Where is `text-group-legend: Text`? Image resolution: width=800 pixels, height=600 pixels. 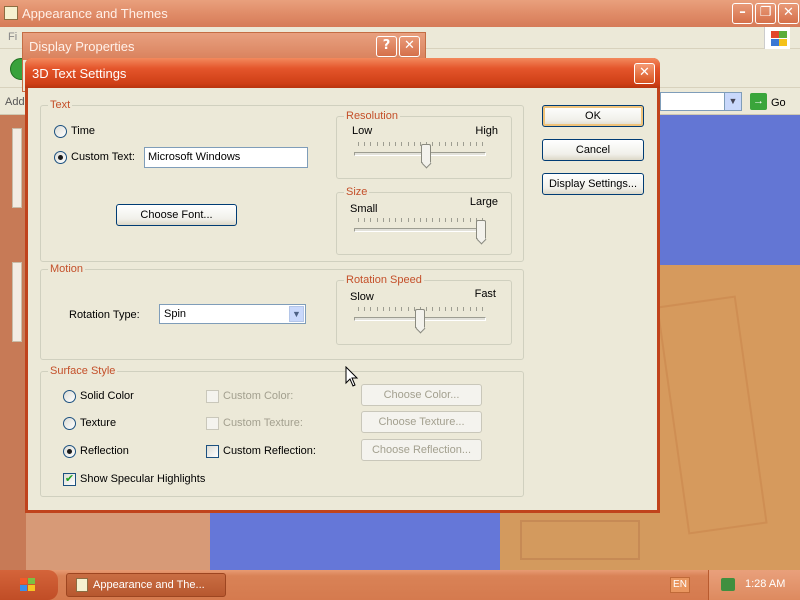
text-group-legend: Text is located at coordinates (60, 105).